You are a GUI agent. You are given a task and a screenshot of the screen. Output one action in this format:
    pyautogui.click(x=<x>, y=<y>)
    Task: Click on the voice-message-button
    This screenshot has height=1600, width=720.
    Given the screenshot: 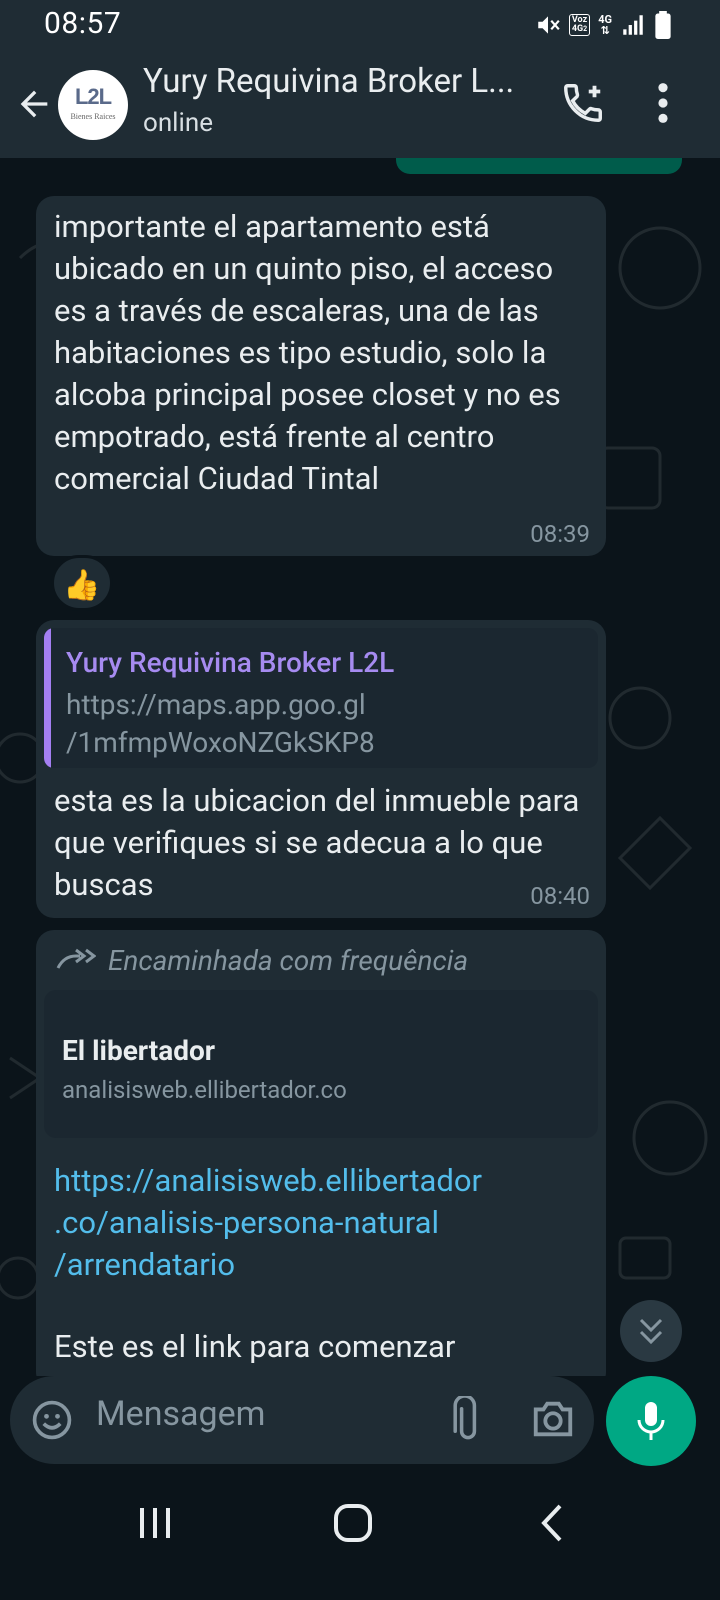 What is the action you would take?
    pyautogui.click(x=651, y=1421)
    